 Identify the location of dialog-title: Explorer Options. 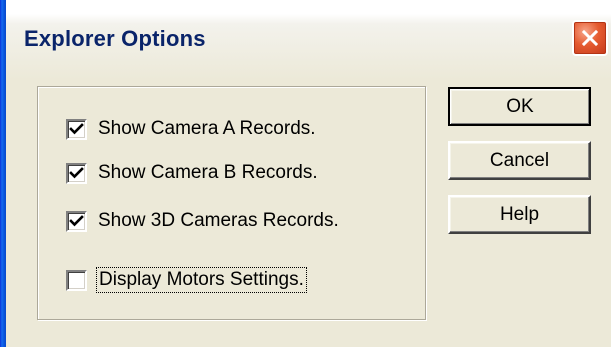
(115, 38).